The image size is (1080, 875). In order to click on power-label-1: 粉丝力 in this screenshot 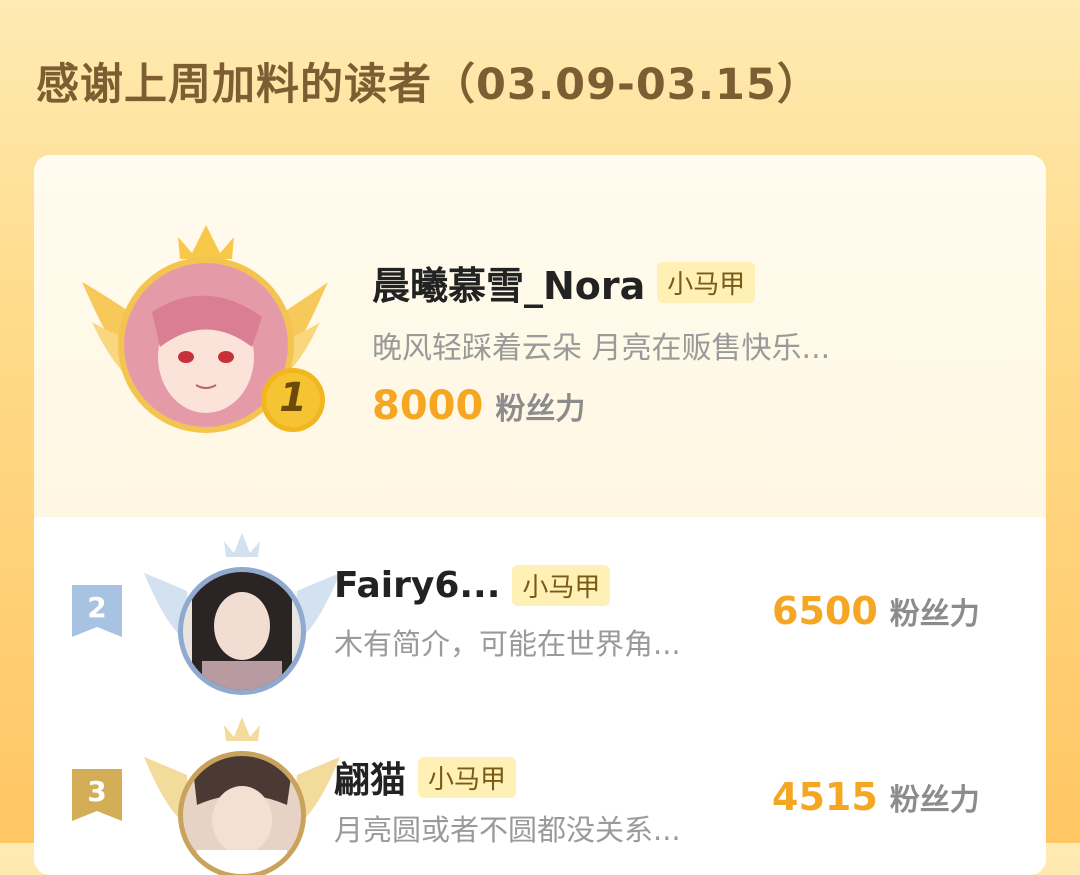, I will do `click(540, 409)`.